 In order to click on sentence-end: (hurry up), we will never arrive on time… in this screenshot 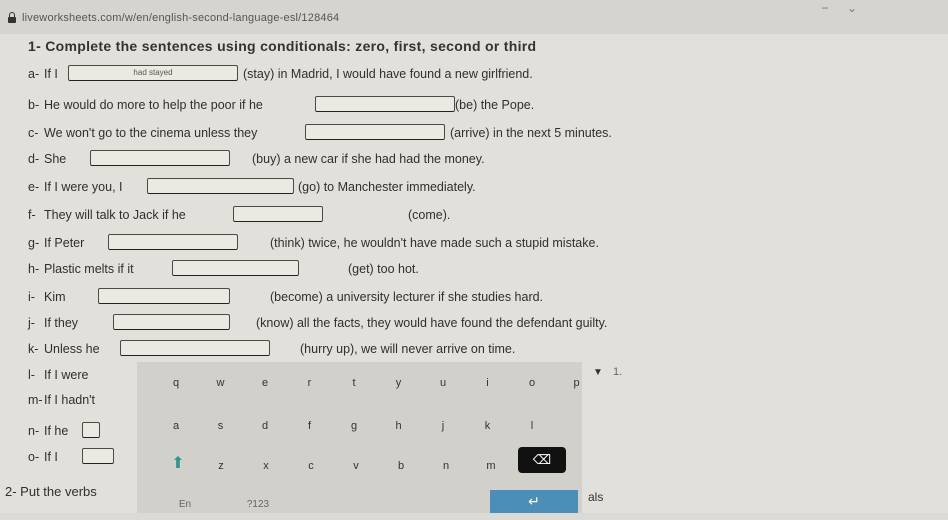, I will do `click(408, 349)`.